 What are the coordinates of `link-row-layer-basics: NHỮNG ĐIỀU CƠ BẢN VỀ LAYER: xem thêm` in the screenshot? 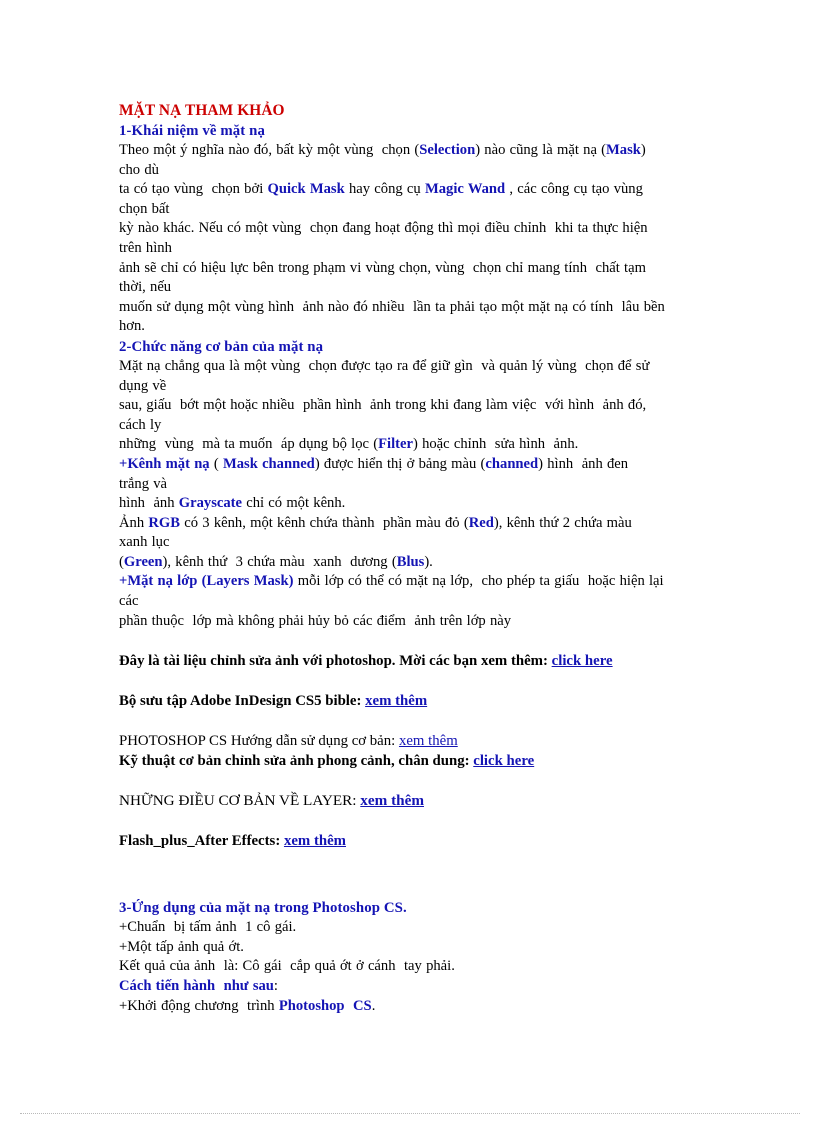 It's located at (406, 801).